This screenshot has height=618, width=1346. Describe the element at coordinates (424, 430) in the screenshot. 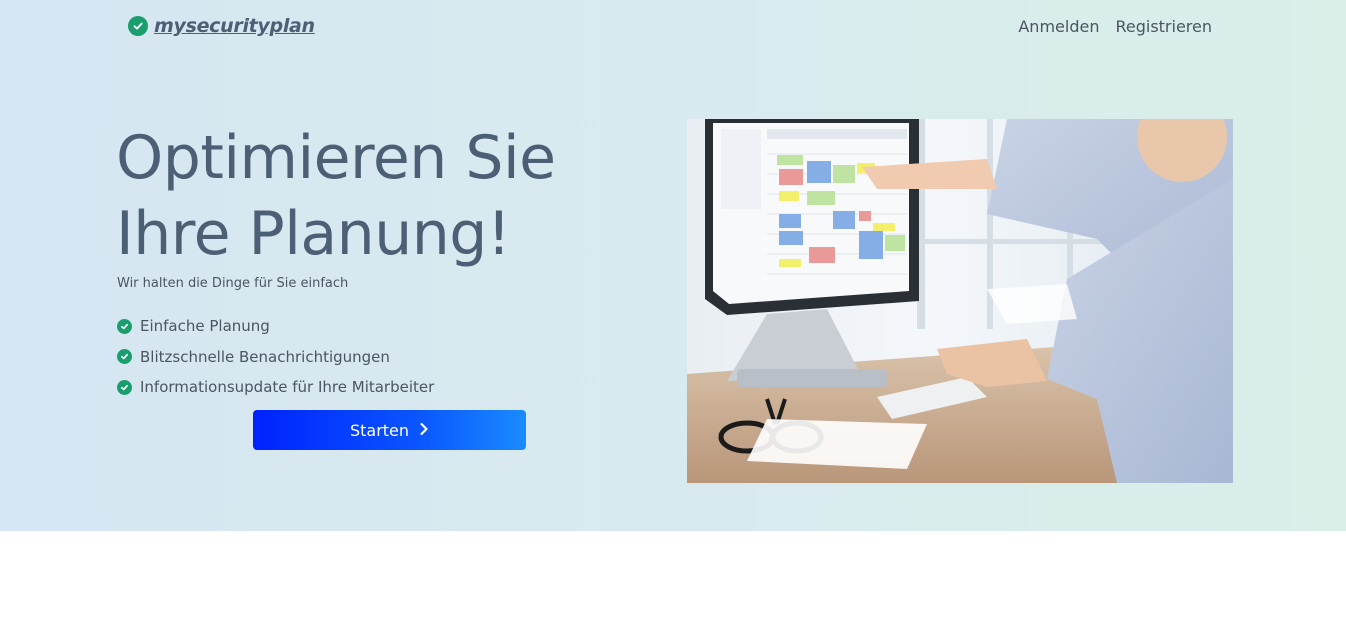

I see `chevron-right-icon` at that location.